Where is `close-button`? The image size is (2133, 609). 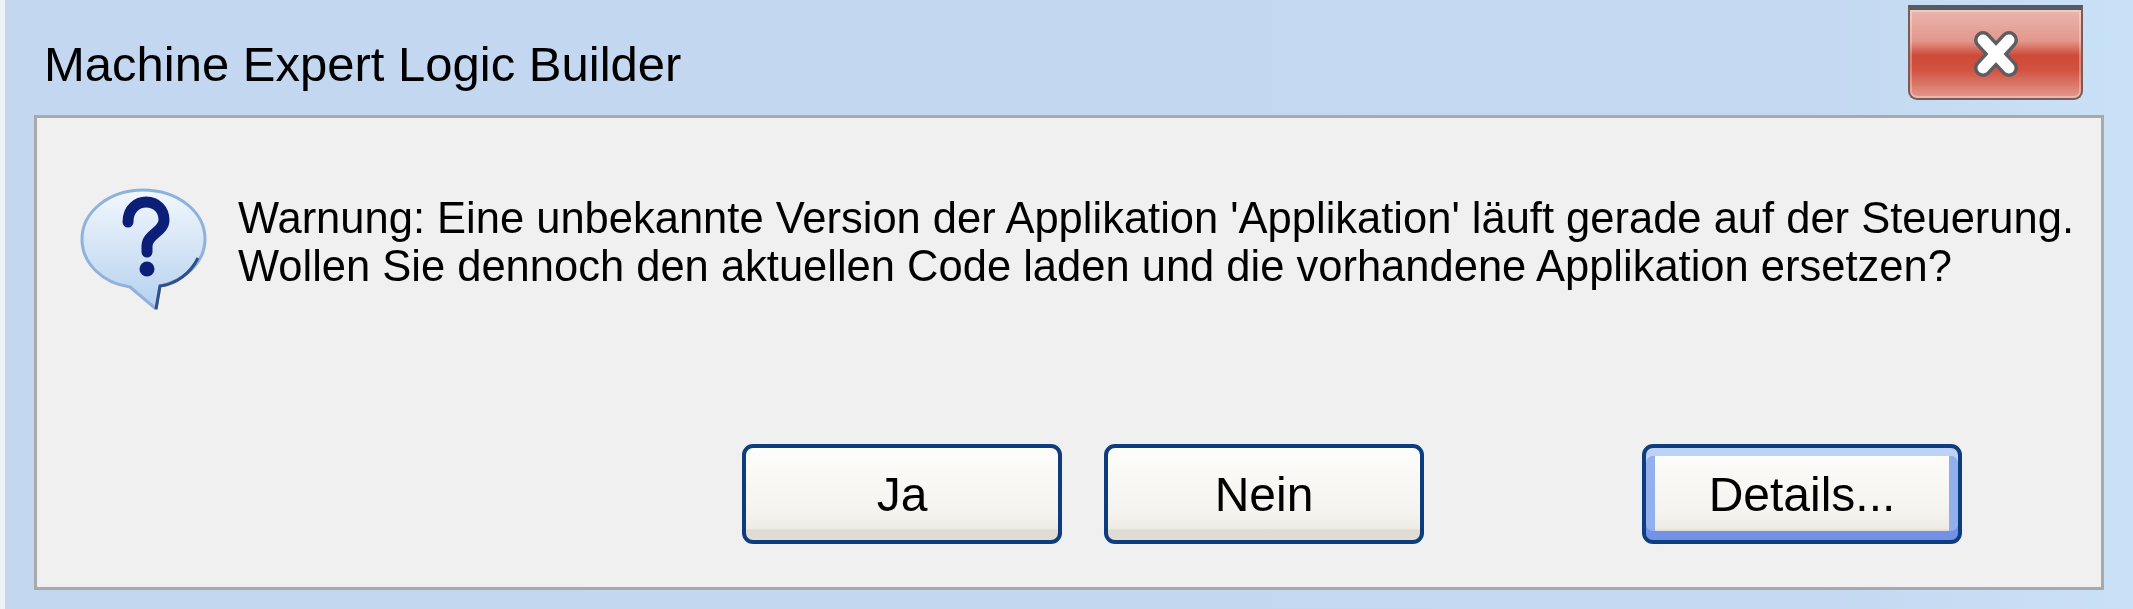
close-button is located at coordinates (1995, 52).